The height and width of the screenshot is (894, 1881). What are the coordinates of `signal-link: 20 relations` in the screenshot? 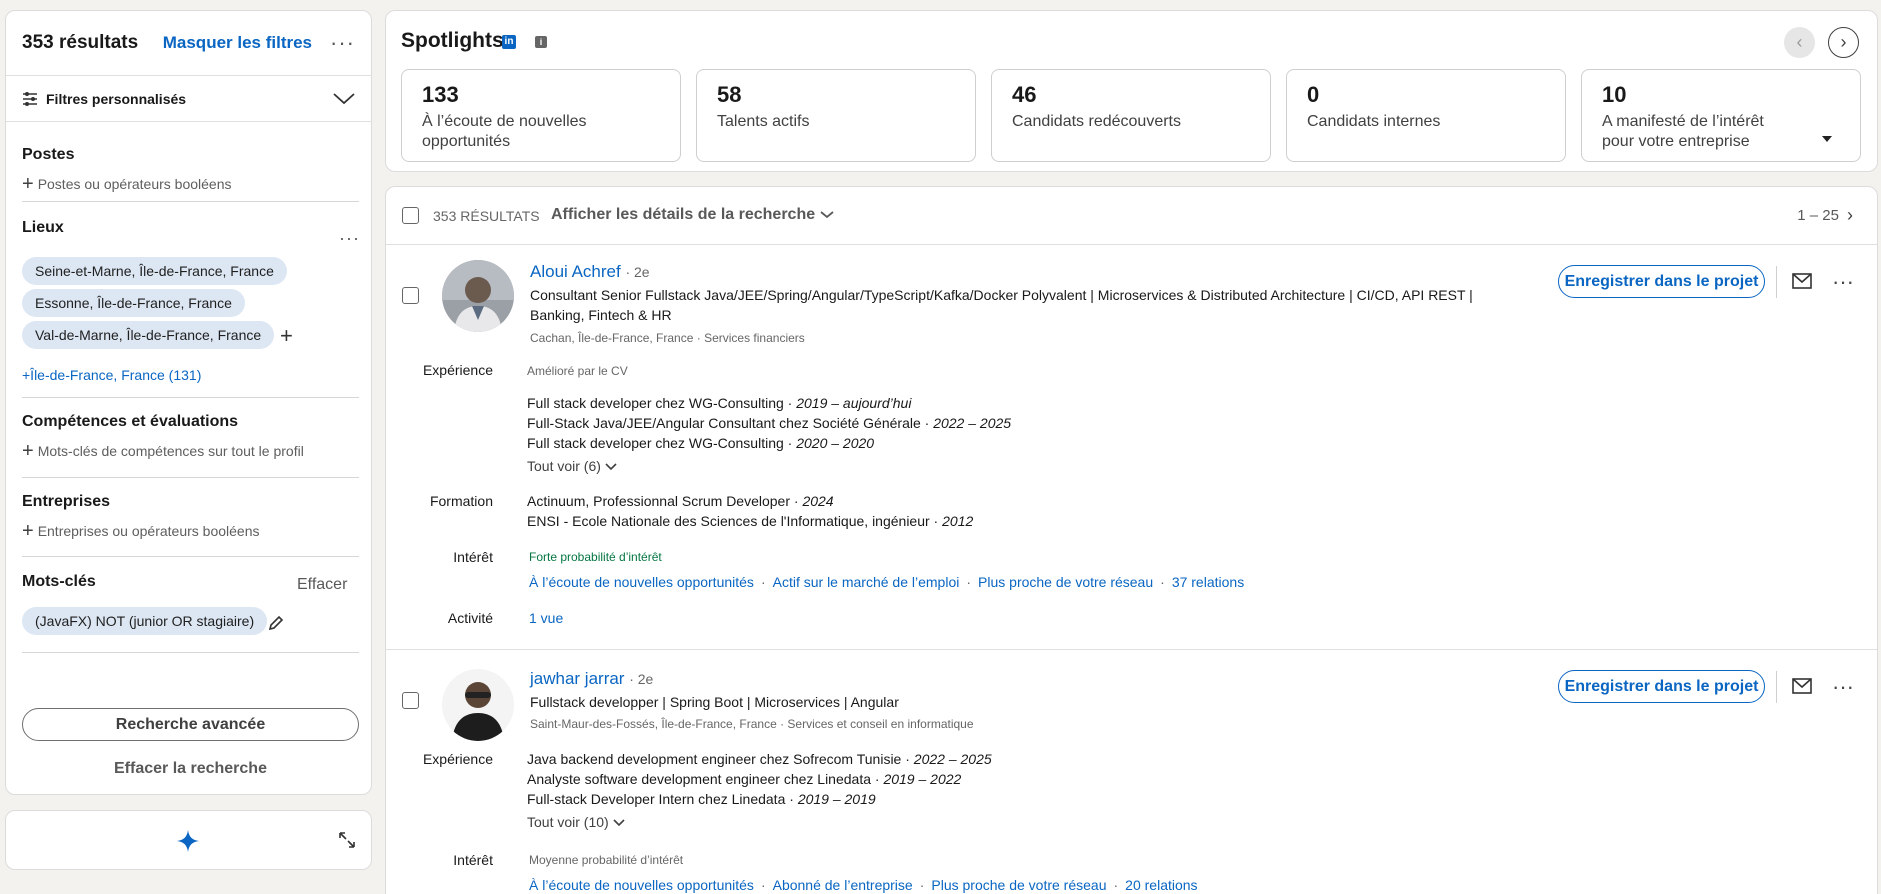 It's located at (1161, 885).